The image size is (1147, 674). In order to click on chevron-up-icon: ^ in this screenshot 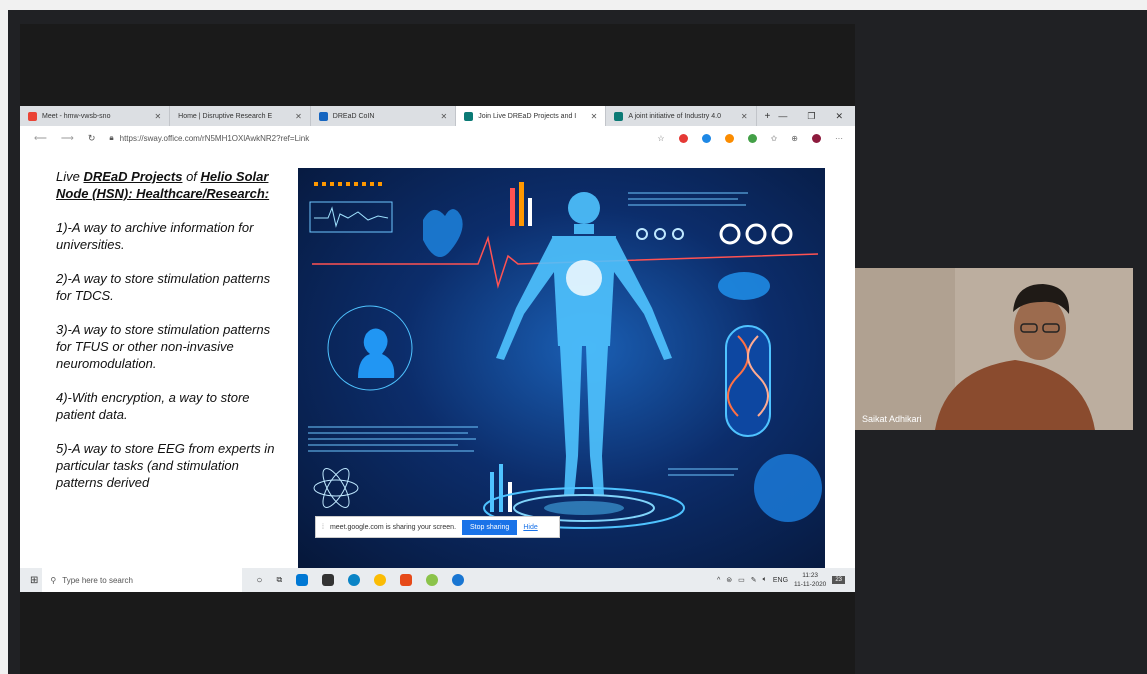, I will do `click(718, 580)`.